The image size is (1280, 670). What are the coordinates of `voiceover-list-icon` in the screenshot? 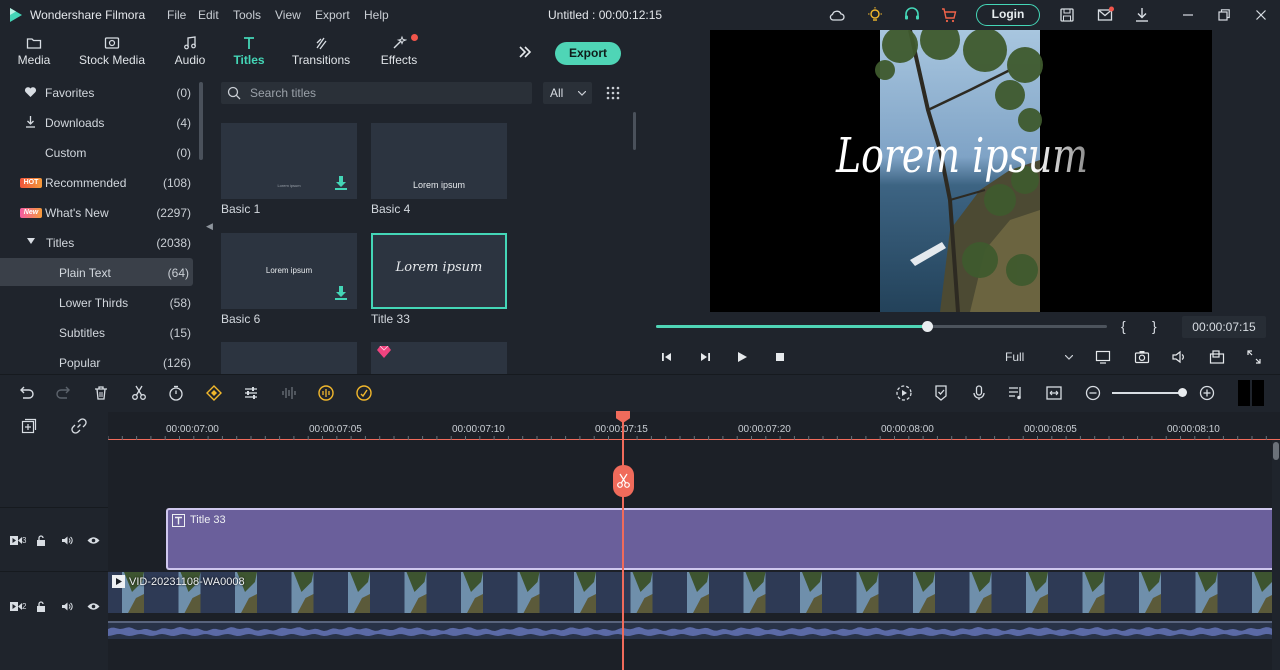 It's located at (1016, 393).